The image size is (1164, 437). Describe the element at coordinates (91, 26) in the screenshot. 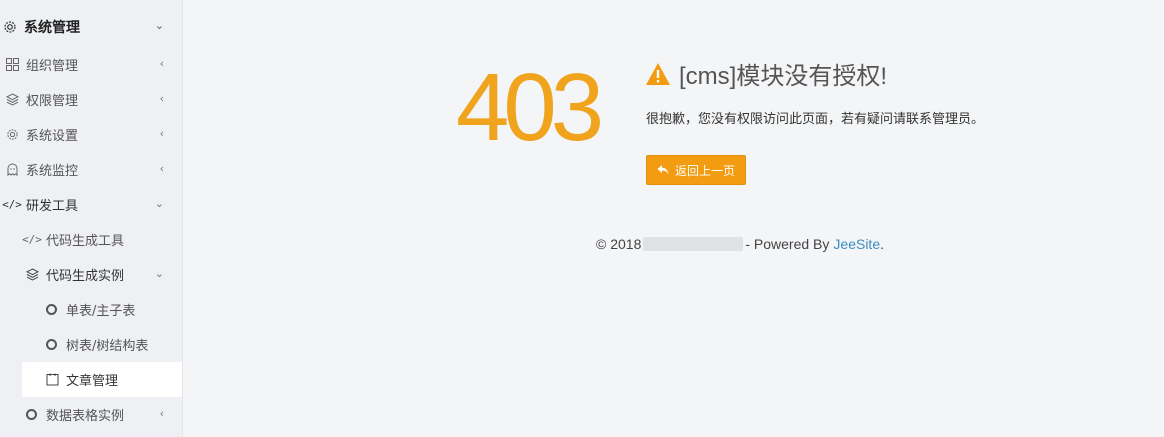

I see `sidebar-item-system-management: 系统管理 ⌄` at that location.